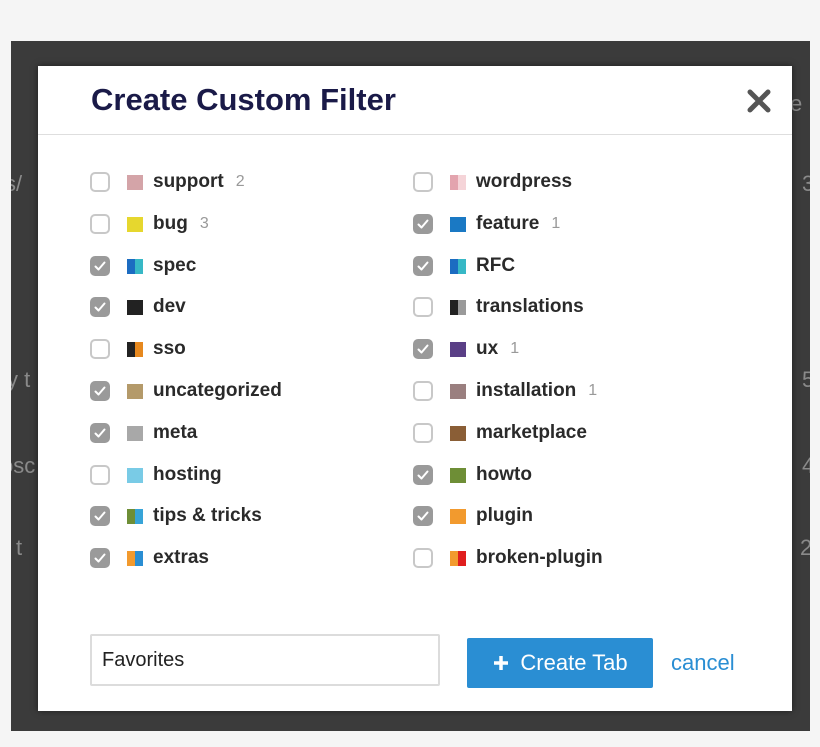 The width and height of the screenshot is (820, 747). What do you see at coordinates (526, 390) in the screenshot?
I see `label-name: installation` at bounding box center [526, 390].